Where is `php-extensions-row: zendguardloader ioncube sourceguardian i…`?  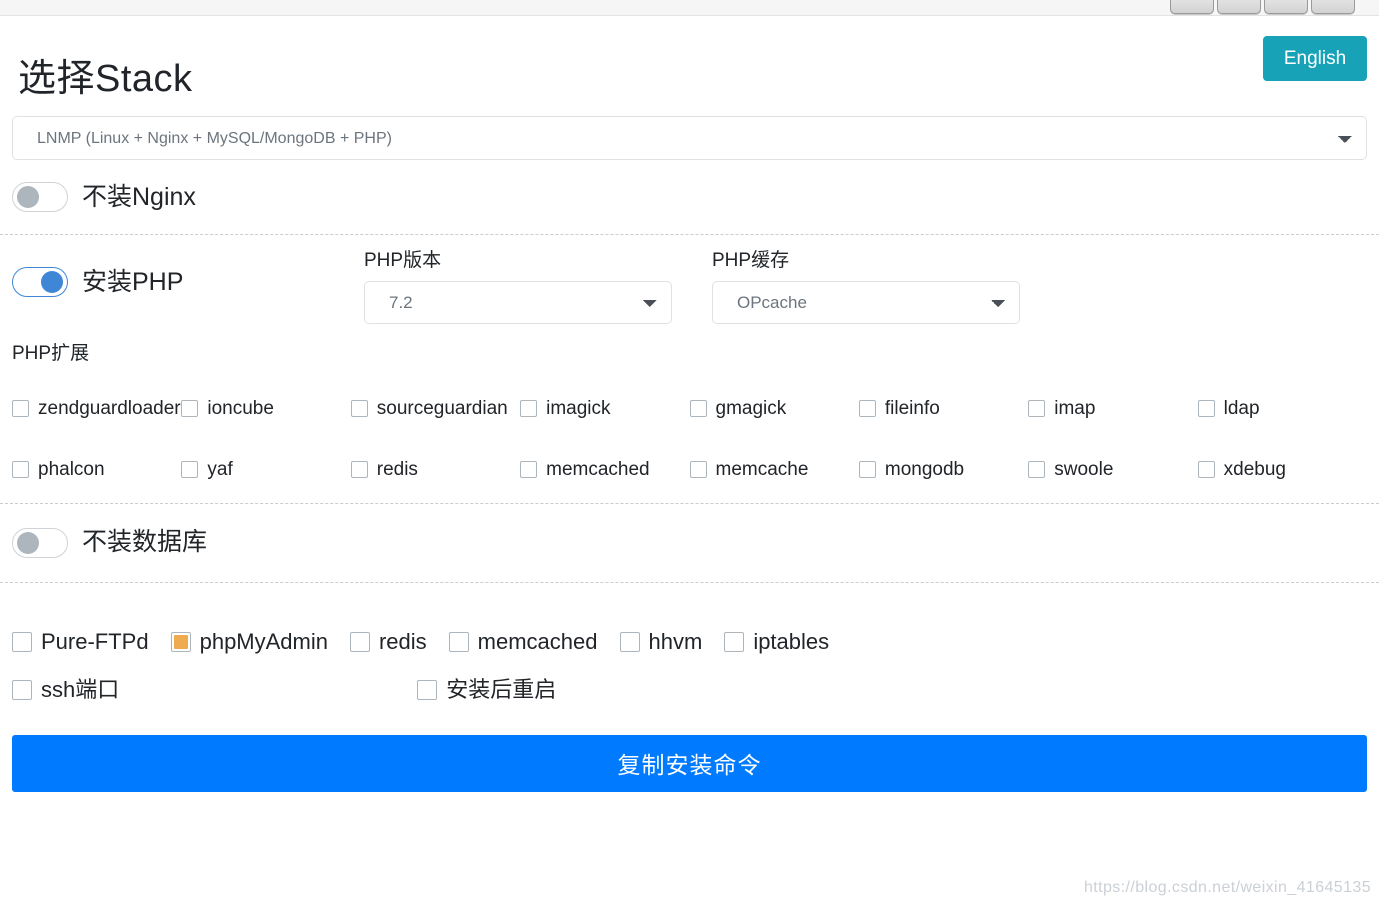 php-extensions-row: zendguardloader ioncube sourceguardian i… is located at coordinates (689, 408).